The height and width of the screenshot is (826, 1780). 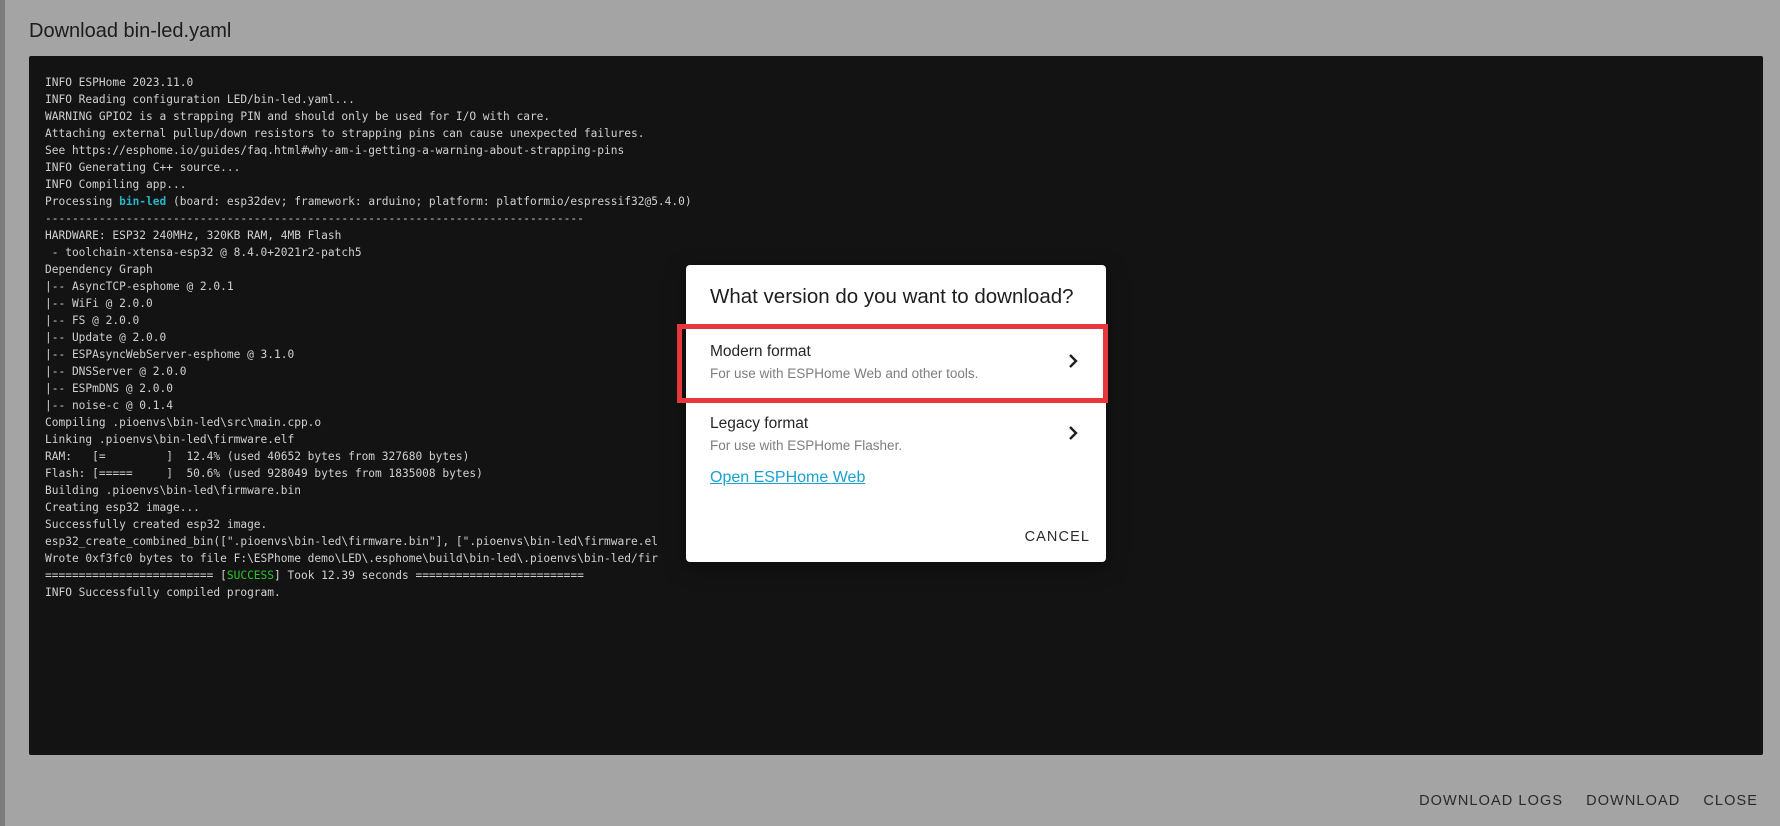 I want to click on option-title: Legacy format, so click(x=759, y=423).